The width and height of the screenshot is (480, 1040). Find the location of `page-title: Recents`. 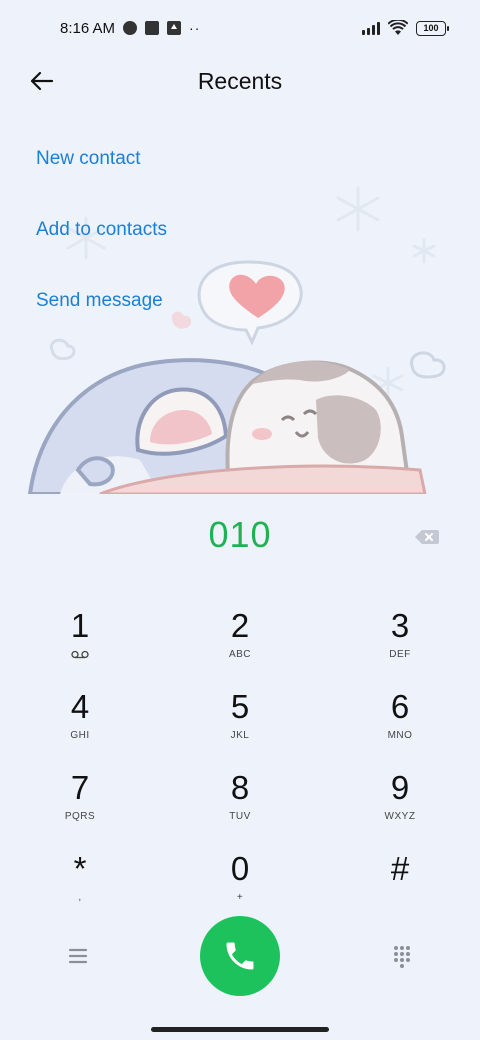

page-title: Recents is located at coordinates (240, 81).